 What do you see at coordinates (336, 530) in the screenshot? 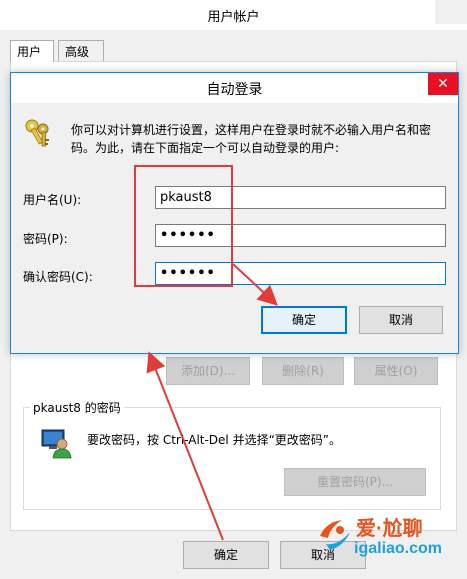
I see `watermark-logo-icon` at bounding box center [336, 530].